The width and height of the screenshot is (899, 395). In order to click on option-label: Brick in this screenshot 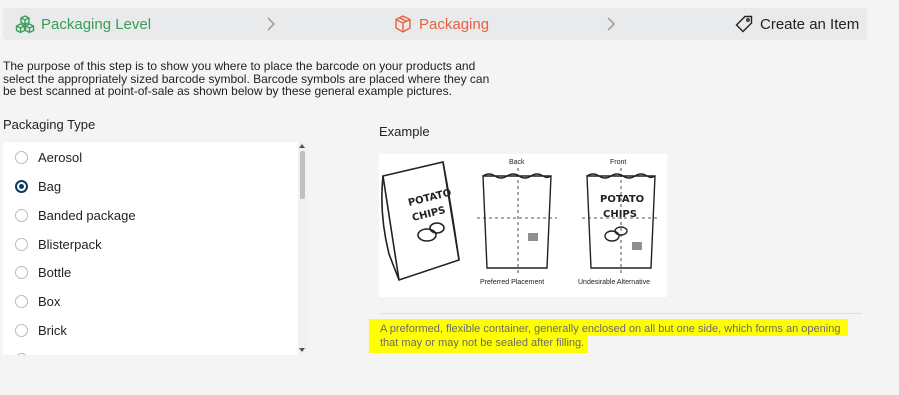, I will do `click(52, 330)`.